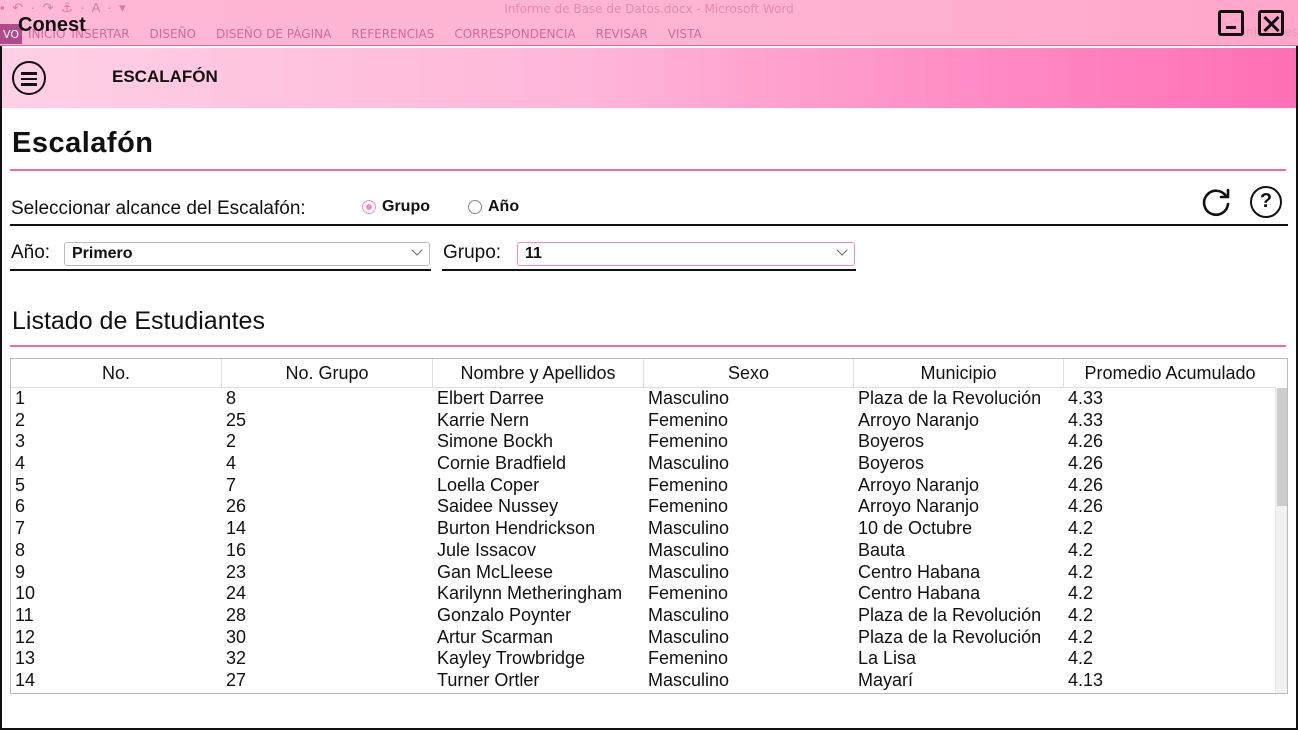 The width and height of the screenshot is (1298, 730). What do you see at coordinates (20, 398) in the screenshot?
I see `cell-no: 1` at bounding box center [20, 398].